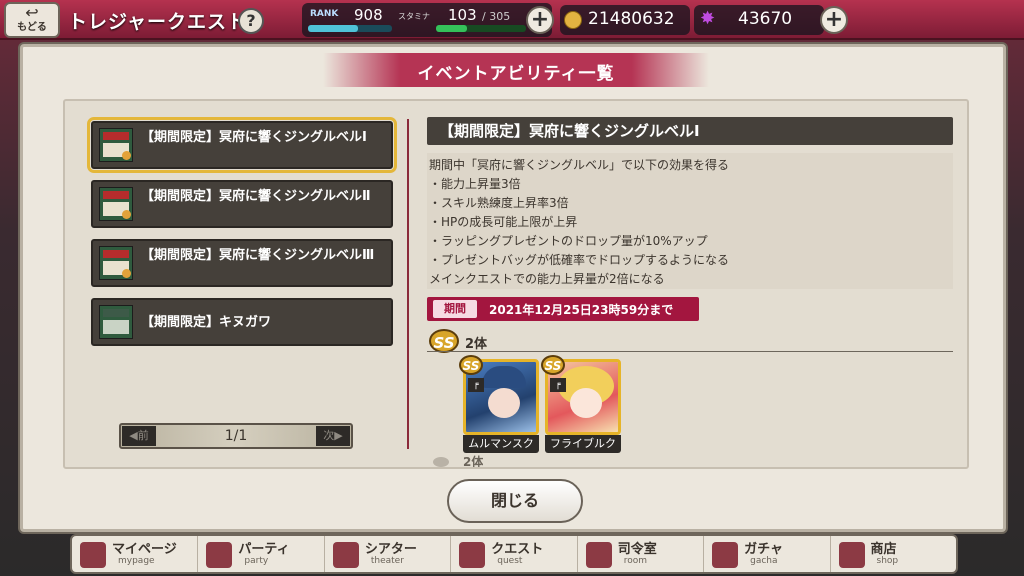 The image size is (1024, 576). Describe the element at coordinates (258, 255) in the screenshot. I see `ability-name: 【期間限定】冥府に響くジングルベルⅢ` at that location.